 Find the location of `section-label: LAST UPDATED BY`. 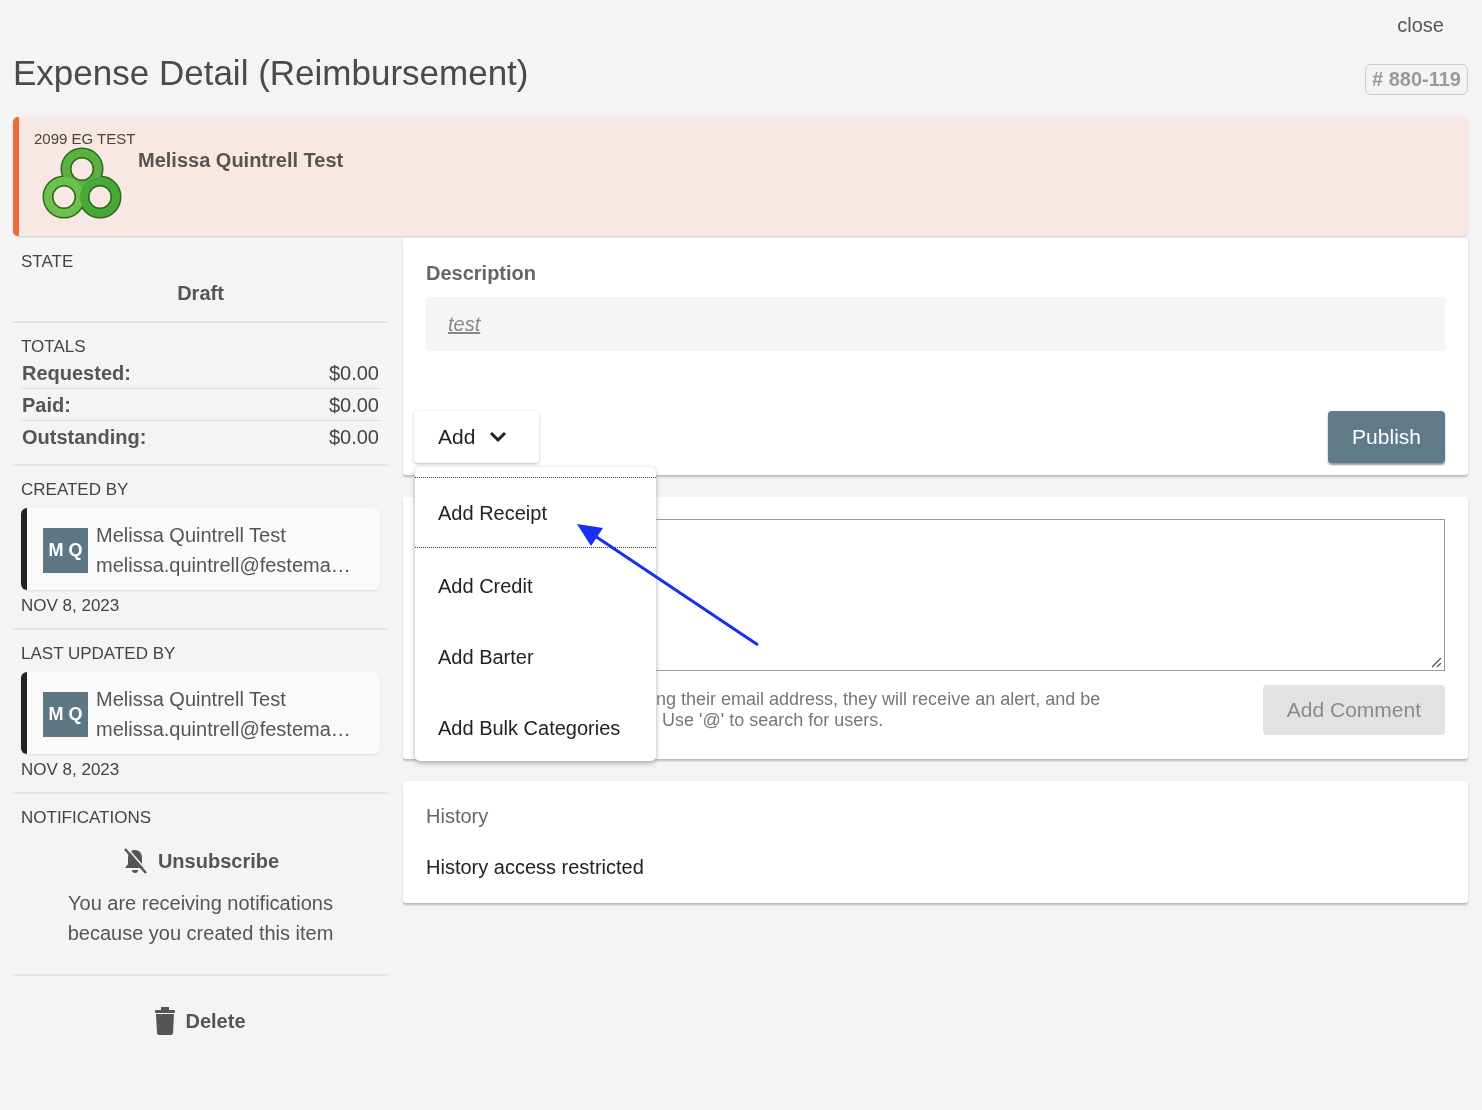

section-label: LAST UPDATED BY is located at coordinates (99, 654).